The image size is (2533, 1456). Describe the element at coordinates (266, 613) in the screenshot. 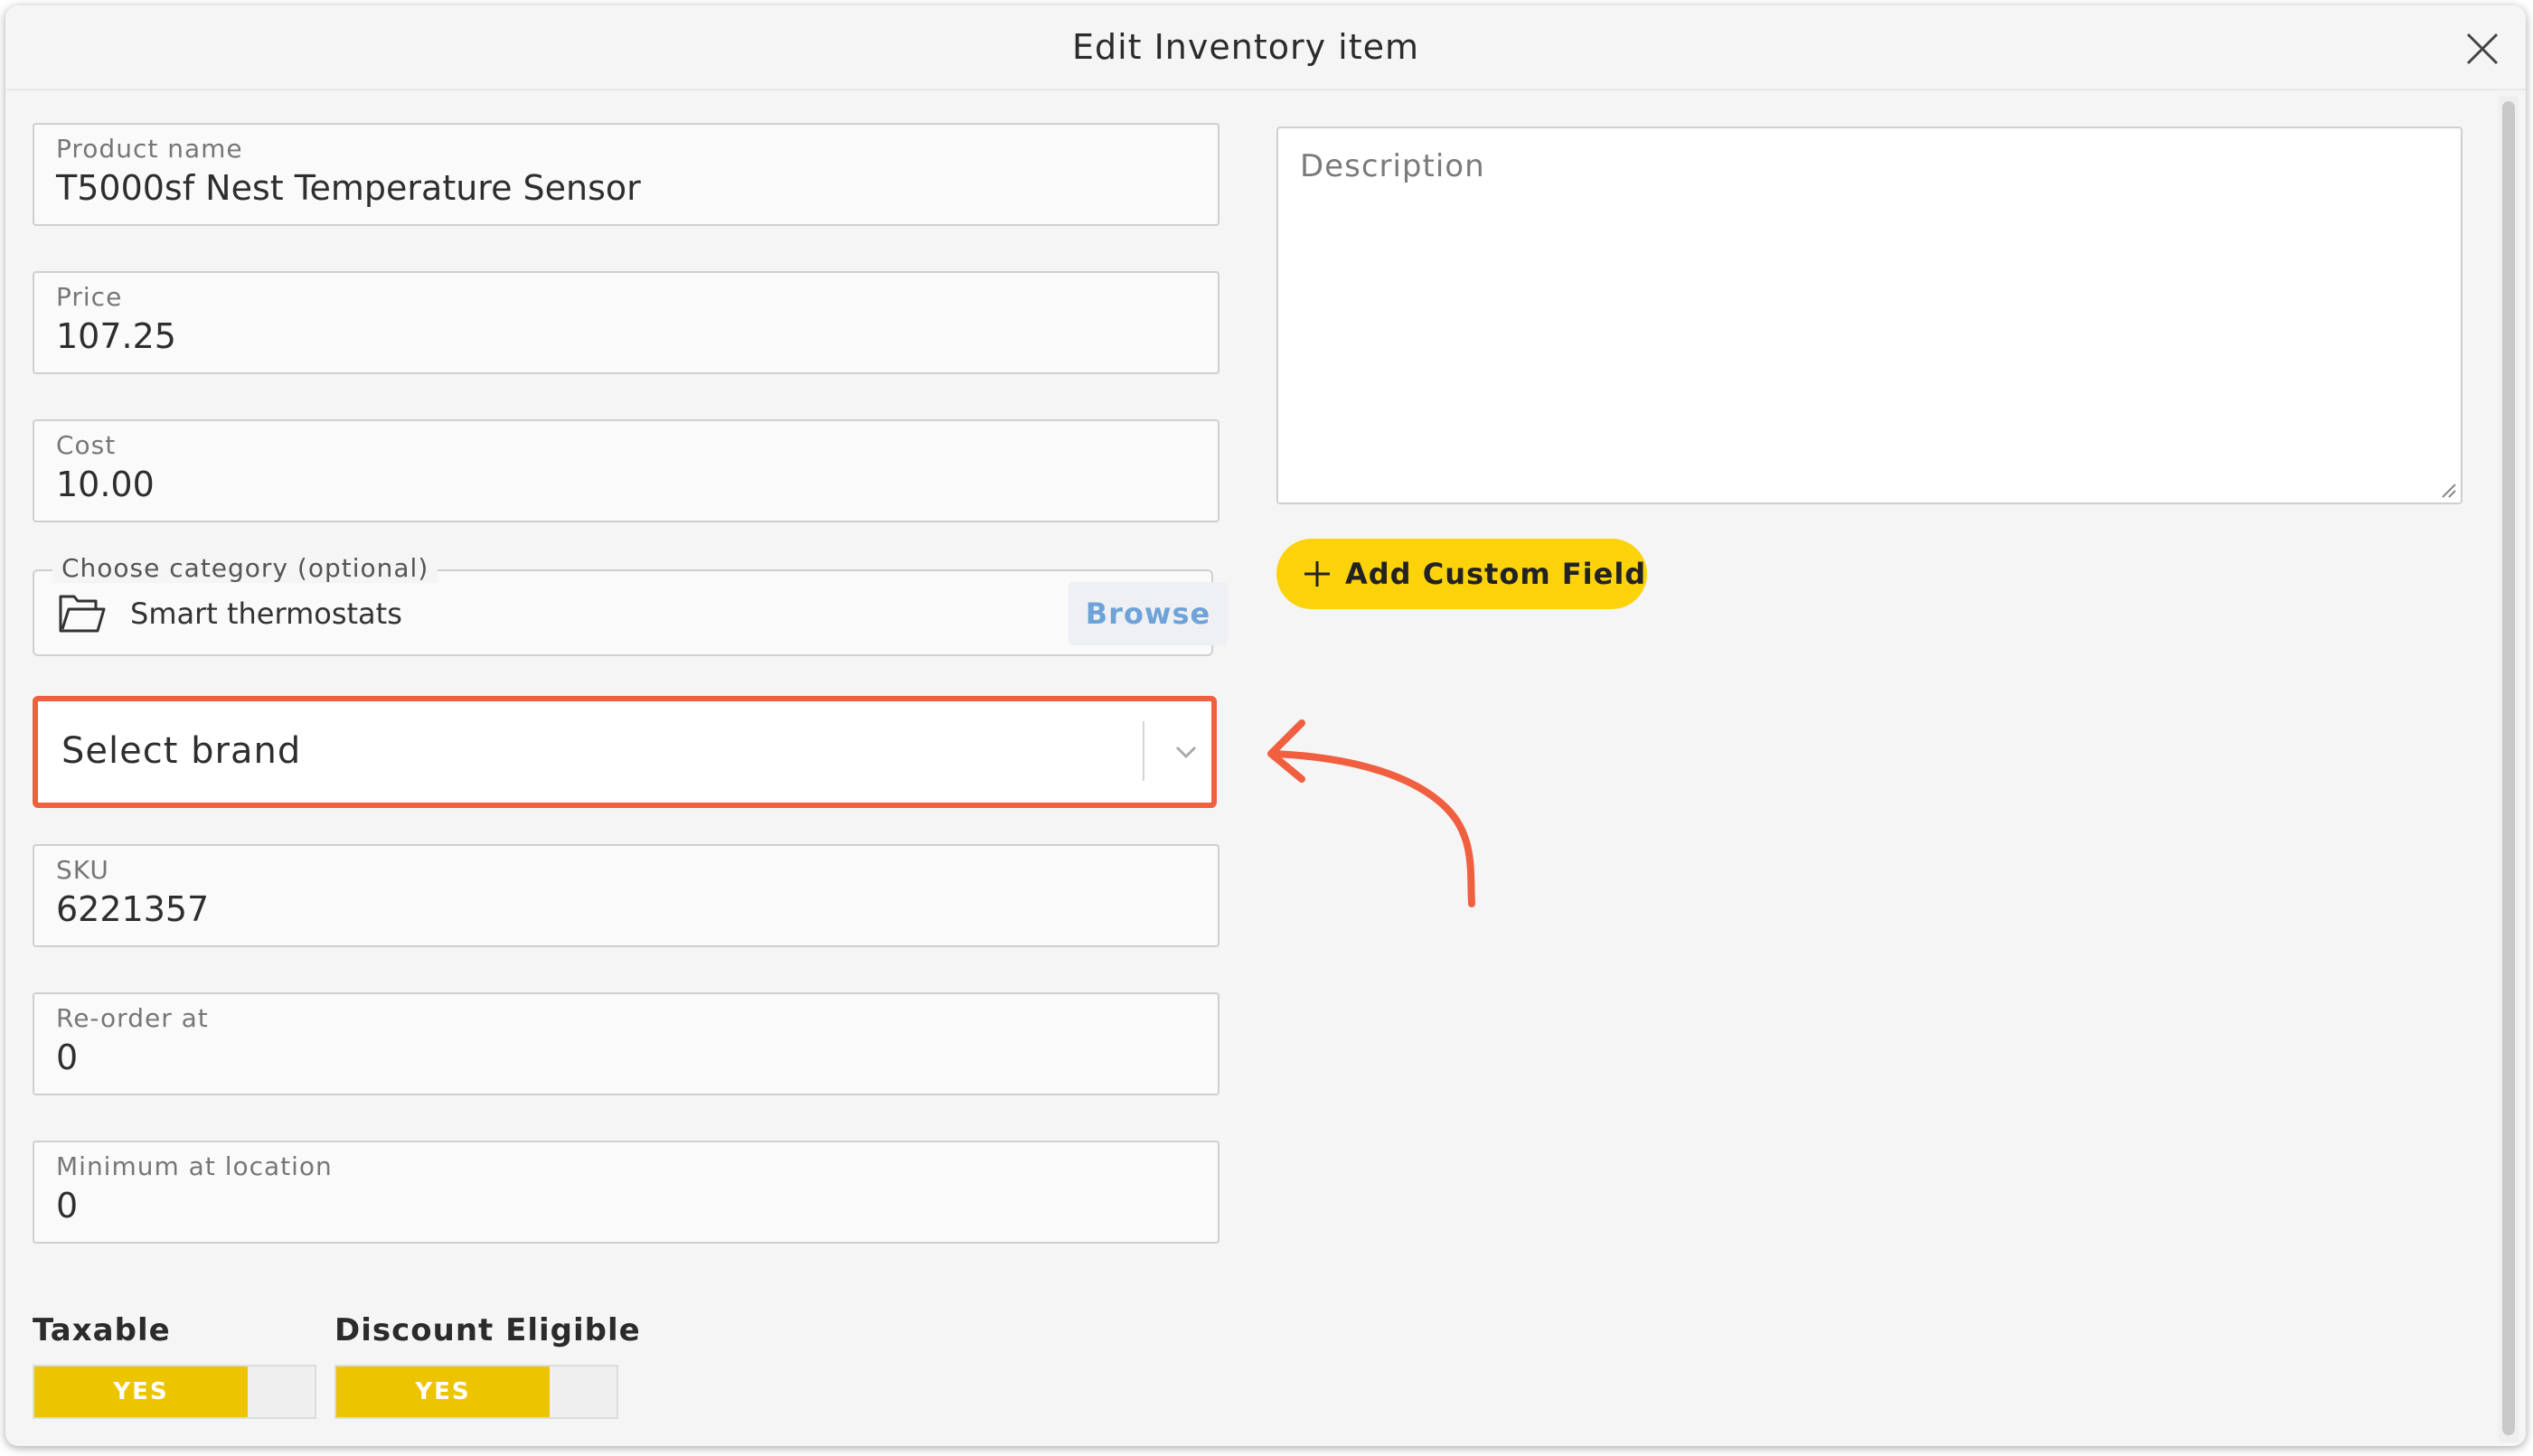

I see `category-value: Smart thermostats` at that location.